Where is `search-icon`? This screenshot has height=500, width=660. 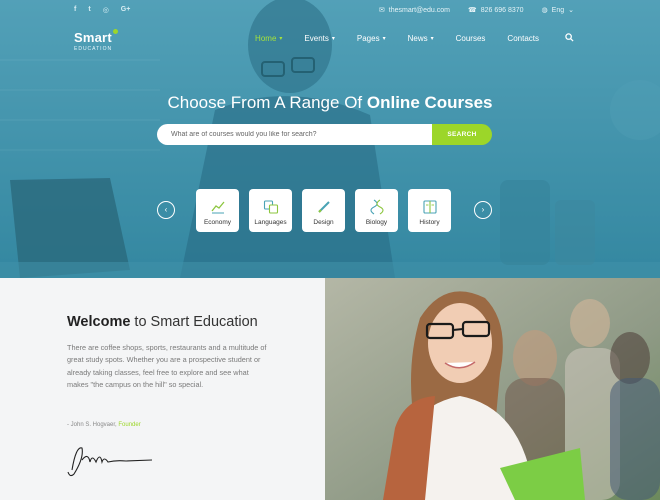 search-icon is located at coordinates (569, 38).